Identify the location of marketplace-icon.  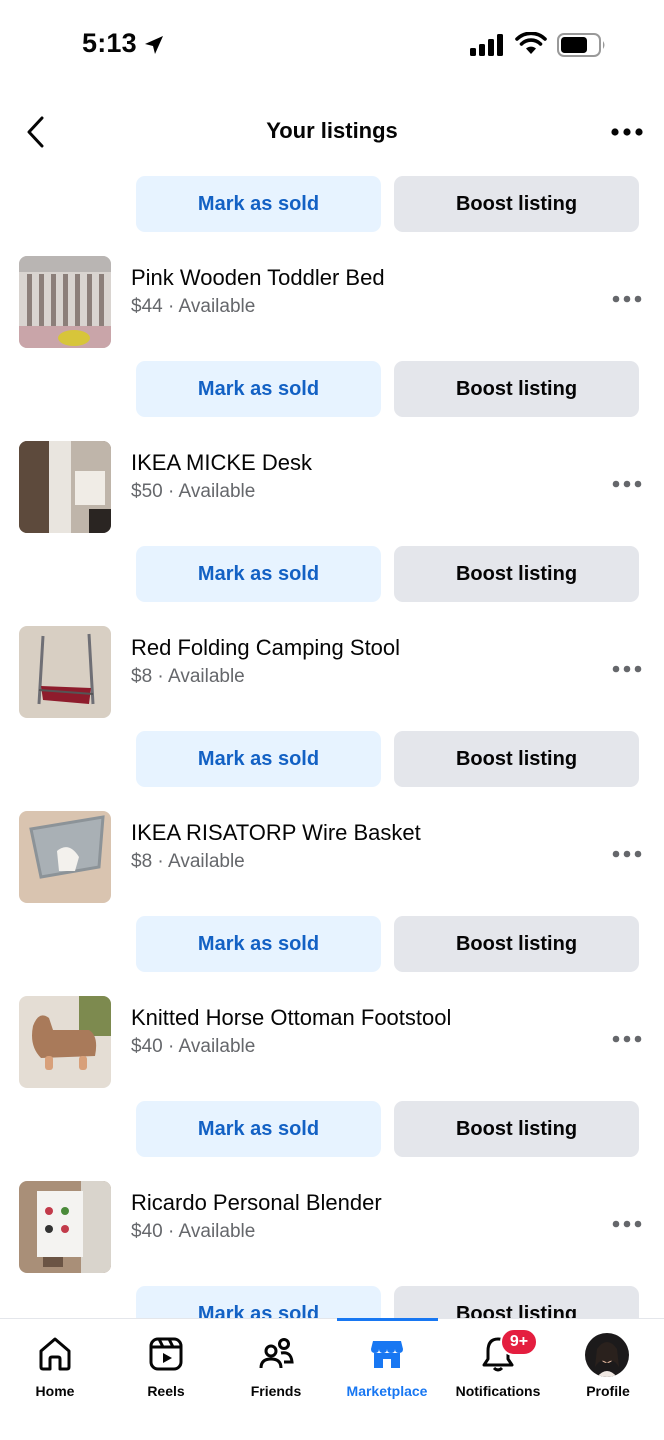
(387, 1354).